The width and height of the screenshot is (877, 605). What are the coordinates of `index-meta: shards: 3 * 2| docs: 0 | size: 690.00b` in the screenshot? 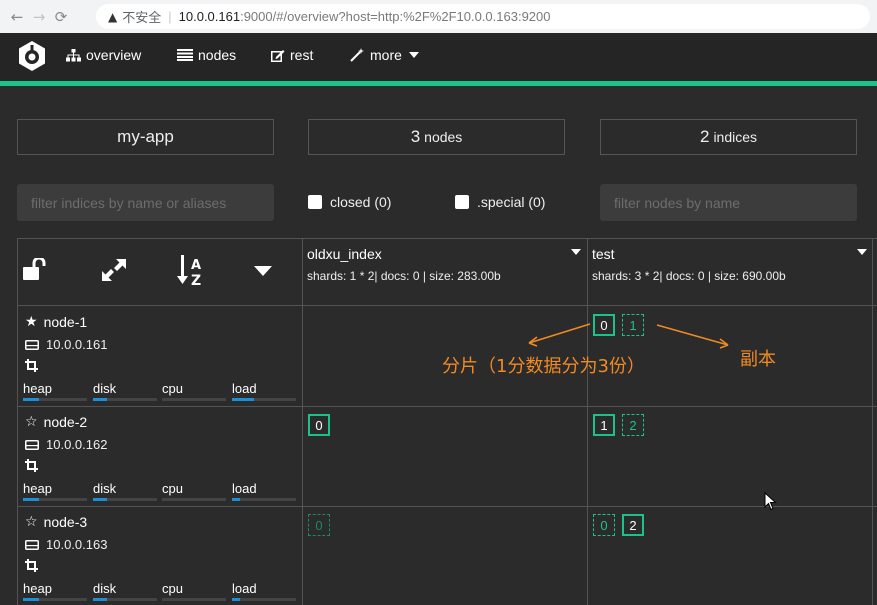 It's located at (689, 276).